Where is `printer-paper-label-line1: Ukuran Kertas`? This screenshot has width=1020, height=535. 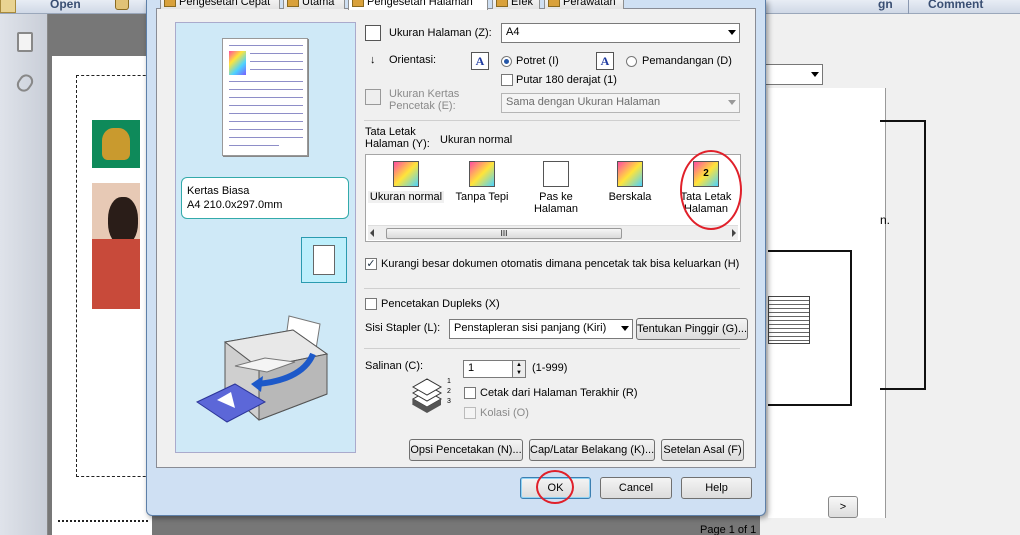
printer-paper-label-line1: Ukuran Kertas is located at coordinates (424, 94).